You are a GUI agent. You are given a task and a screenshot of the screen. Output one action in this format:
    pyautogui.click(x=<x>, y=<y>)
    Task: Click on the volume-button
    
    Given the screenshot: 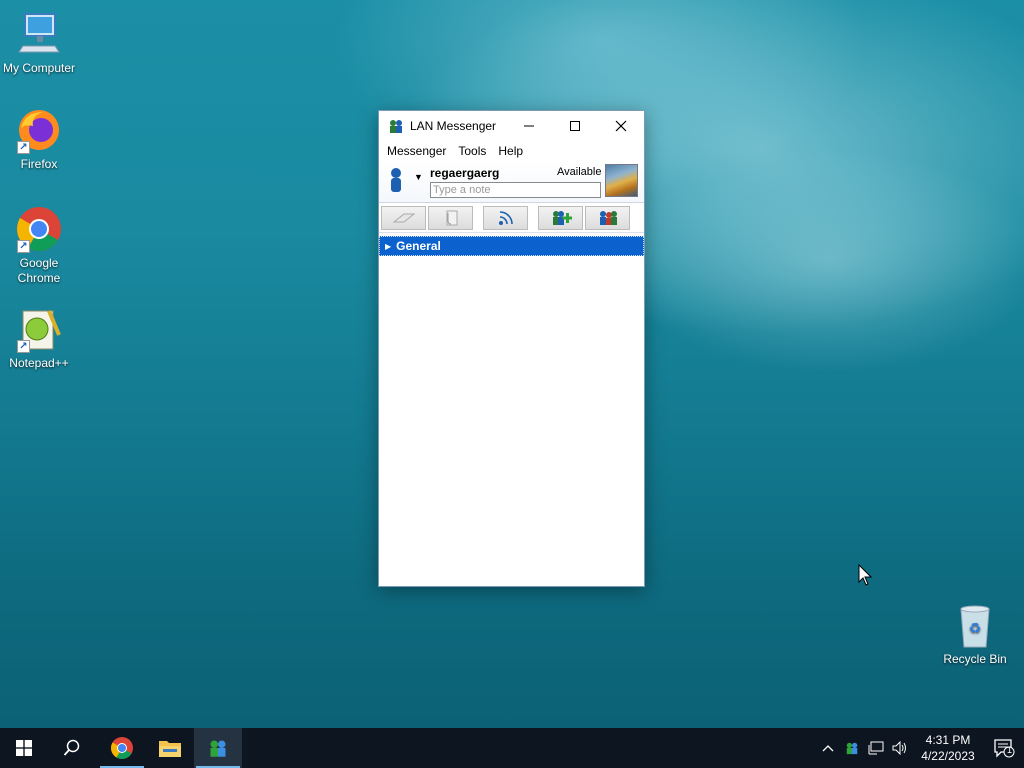 What is the action you would take?
    pyautogui.click(x=900, y=748)
    